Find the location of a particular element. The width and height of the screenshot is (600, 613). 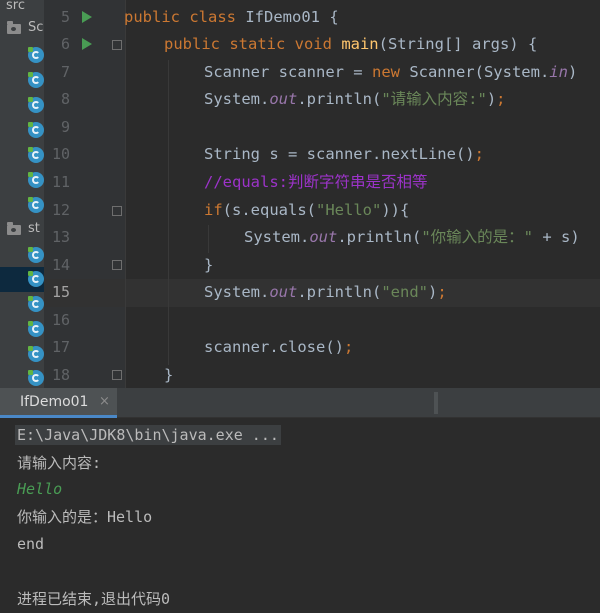

tree-folder-label: st is located at coordinates (34, 228).